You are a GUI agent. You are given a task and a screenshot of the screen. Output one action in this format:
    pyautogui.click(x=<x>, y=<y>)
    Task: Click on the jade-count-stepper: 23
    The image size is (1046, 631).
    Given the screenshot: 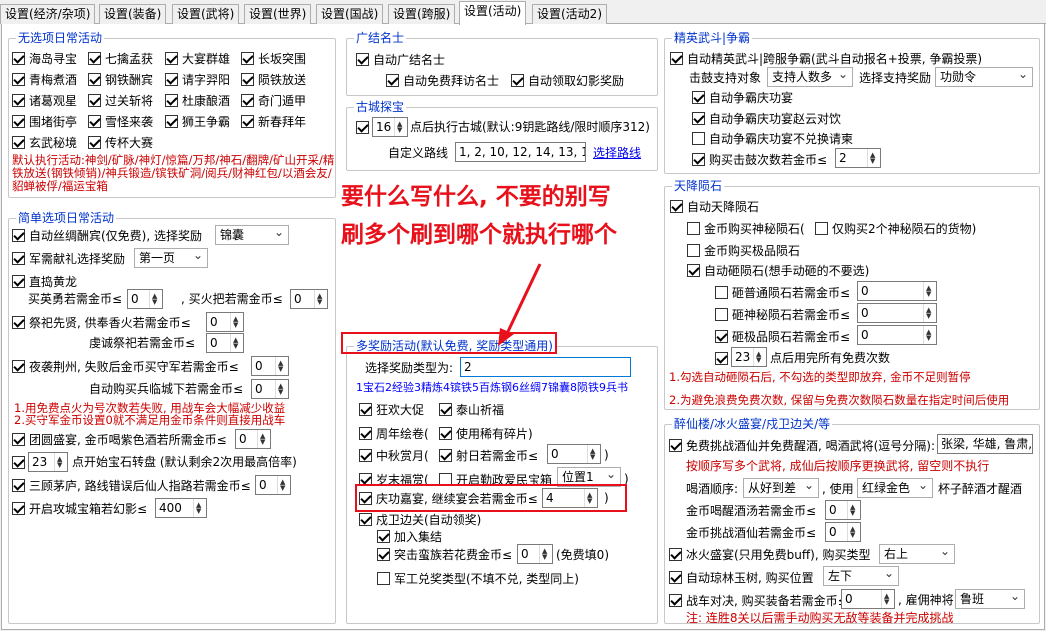 What is the action you would take?
    pyautogui.click(x=48, y=462)
    